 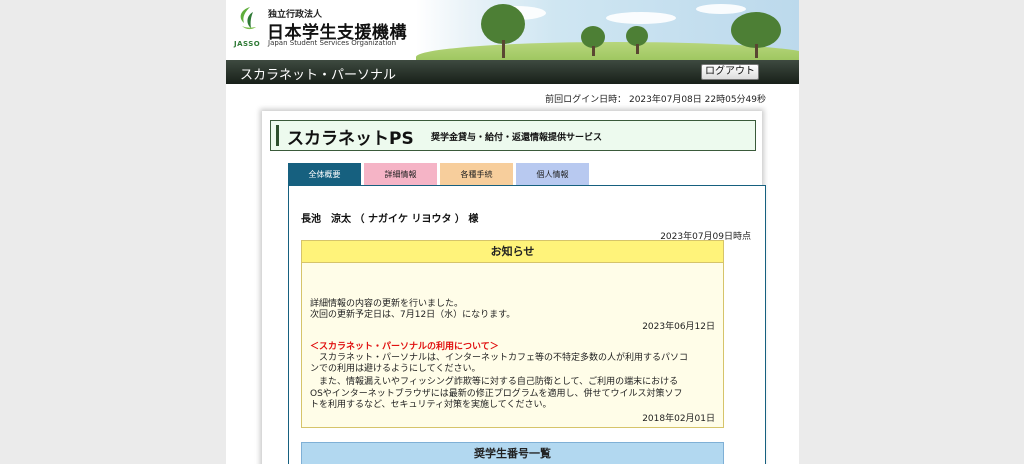 What do you see at coordinates (400, 174) in the screenshot?
I see `tab-details: 詳細情報` at bounding box center [400, 174].